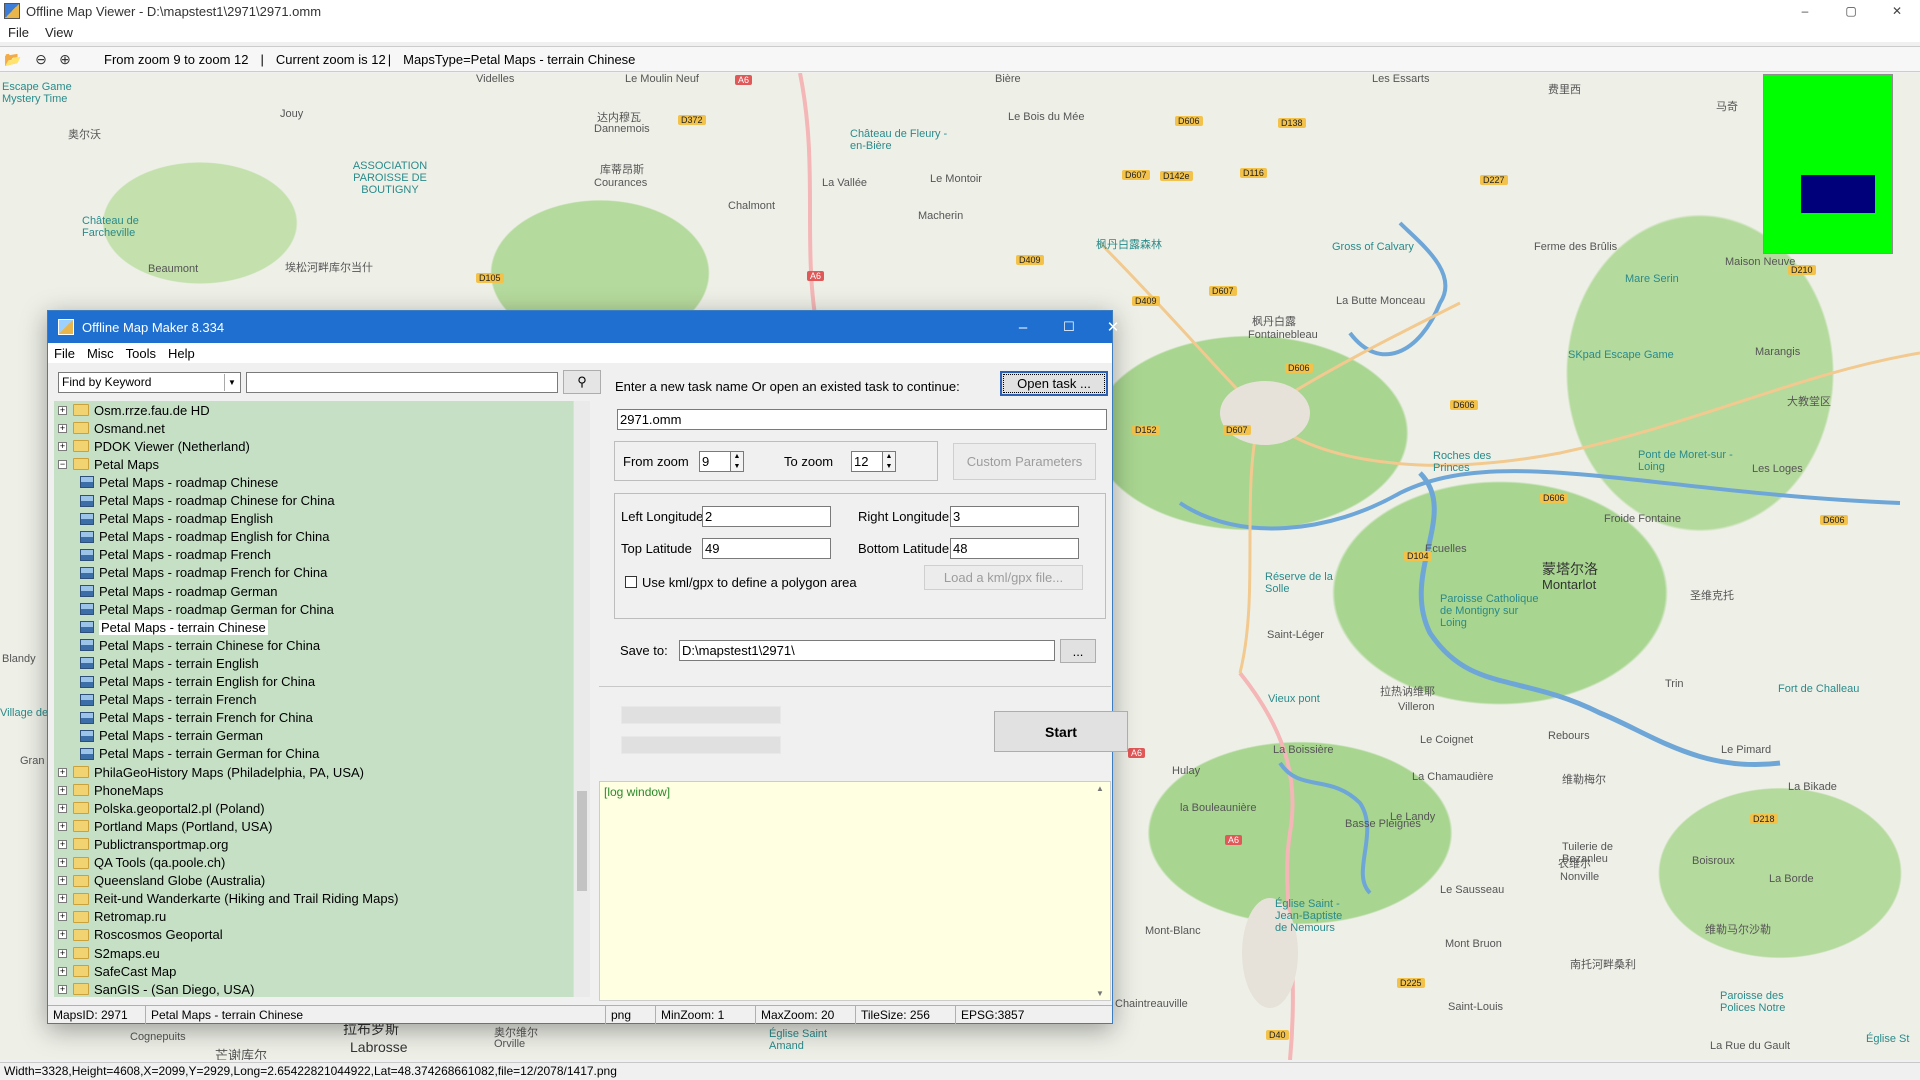  I want to click on tree-folder-item: + Osm.rrze.fau.de HD, so click(134, 410).